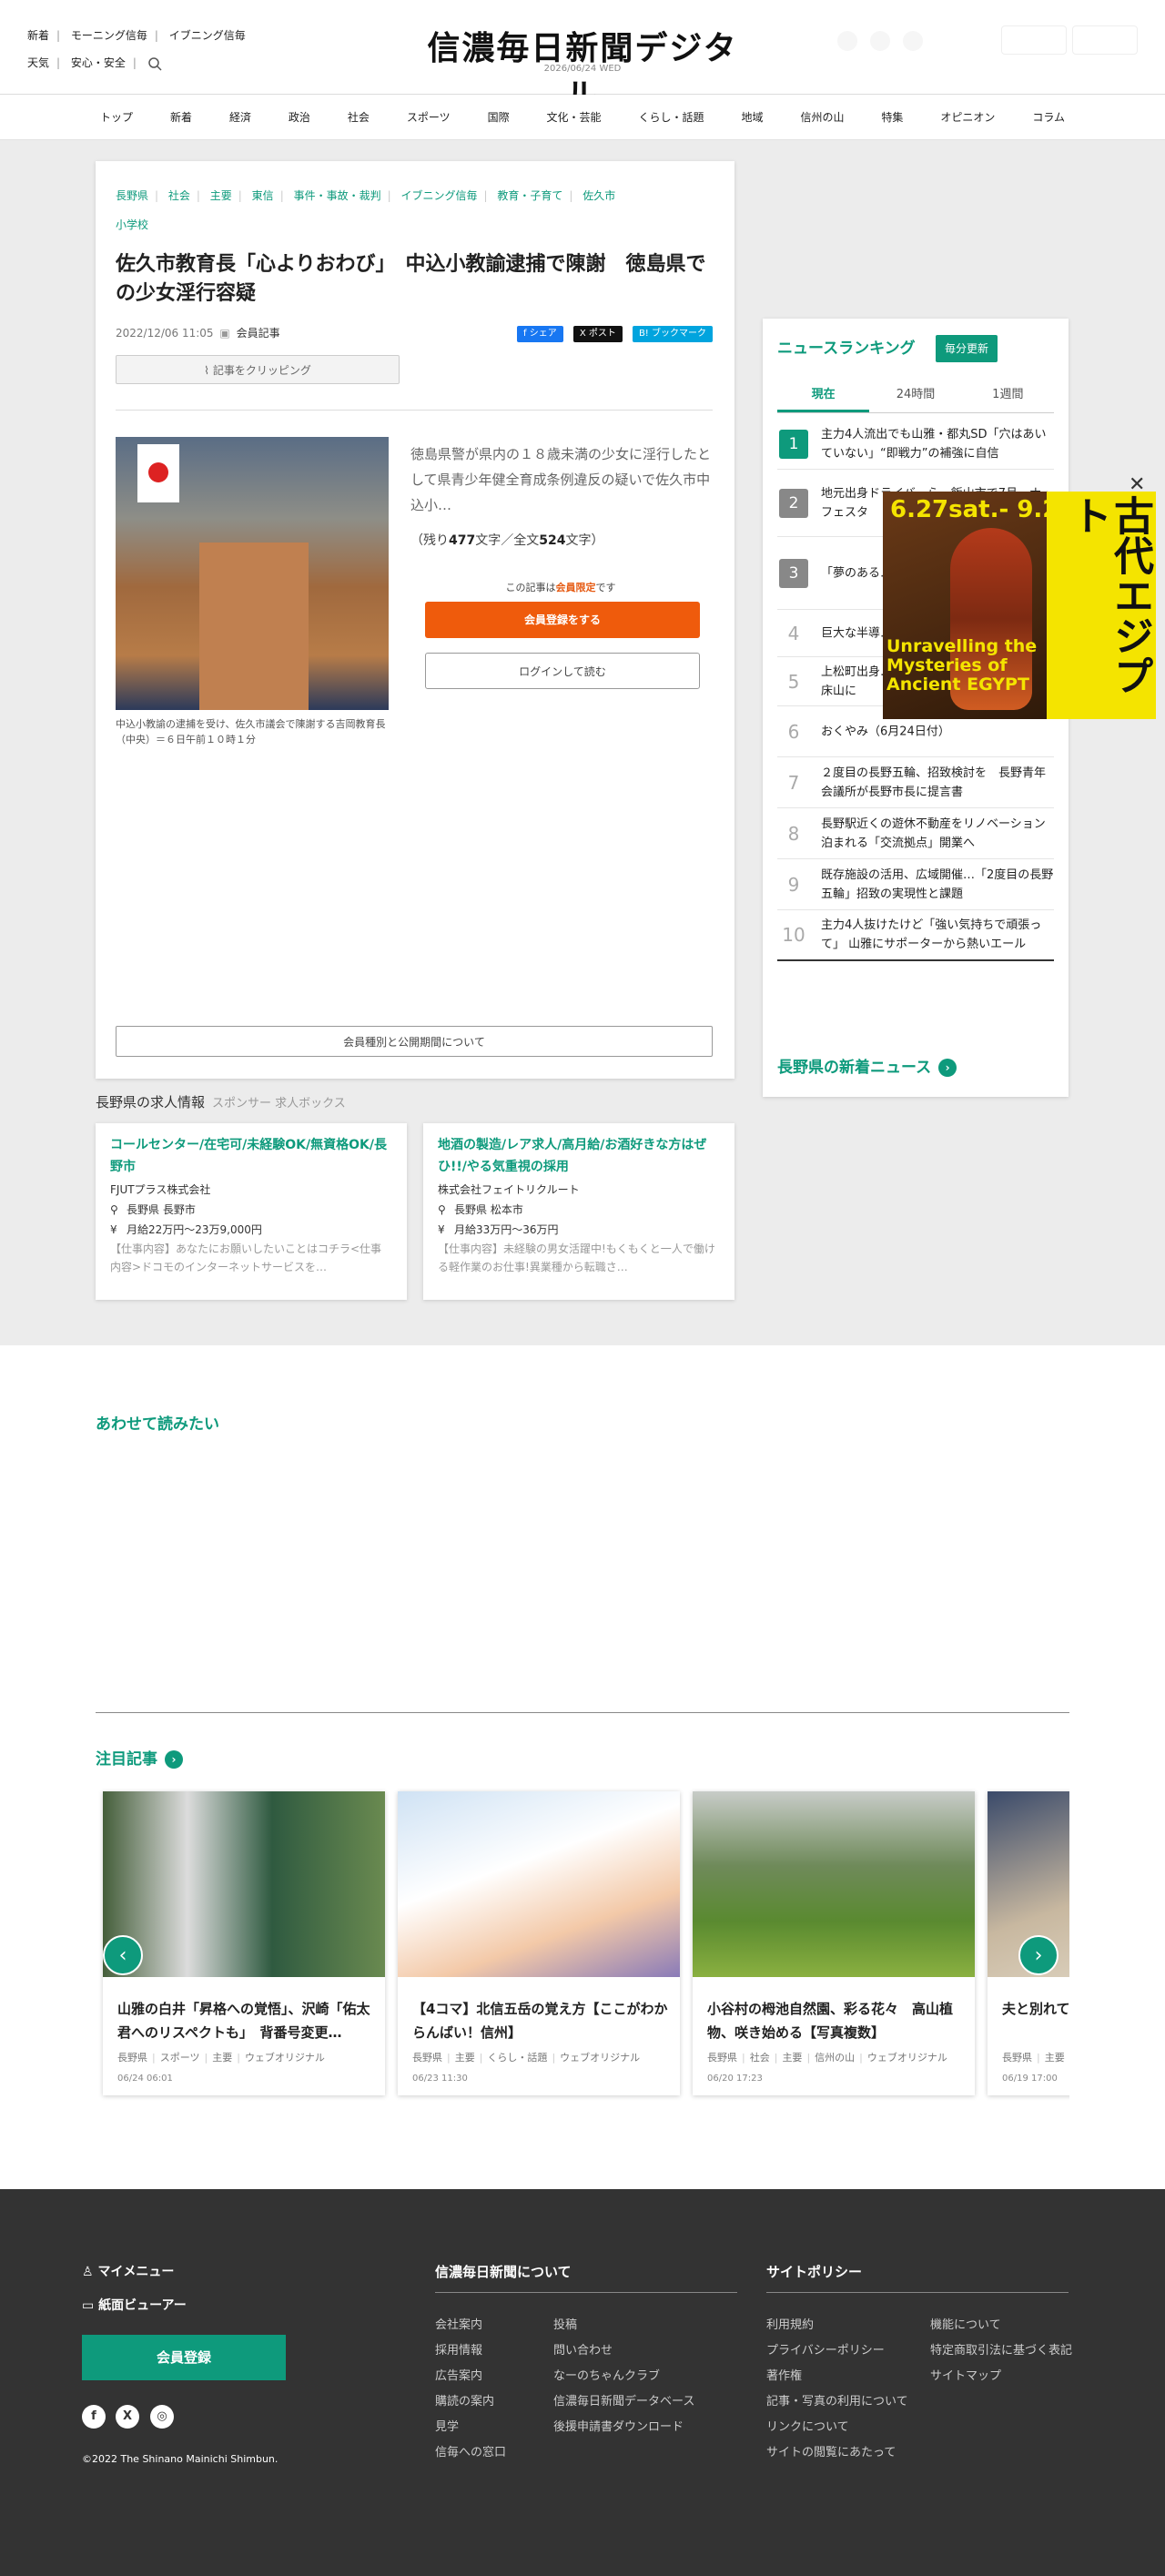 The width and height of the screenshot is (1165, 2576). What do you see at coordinates (252, 573) in the screenshot?
I see `article-photo` at bounding box center [252, 573].